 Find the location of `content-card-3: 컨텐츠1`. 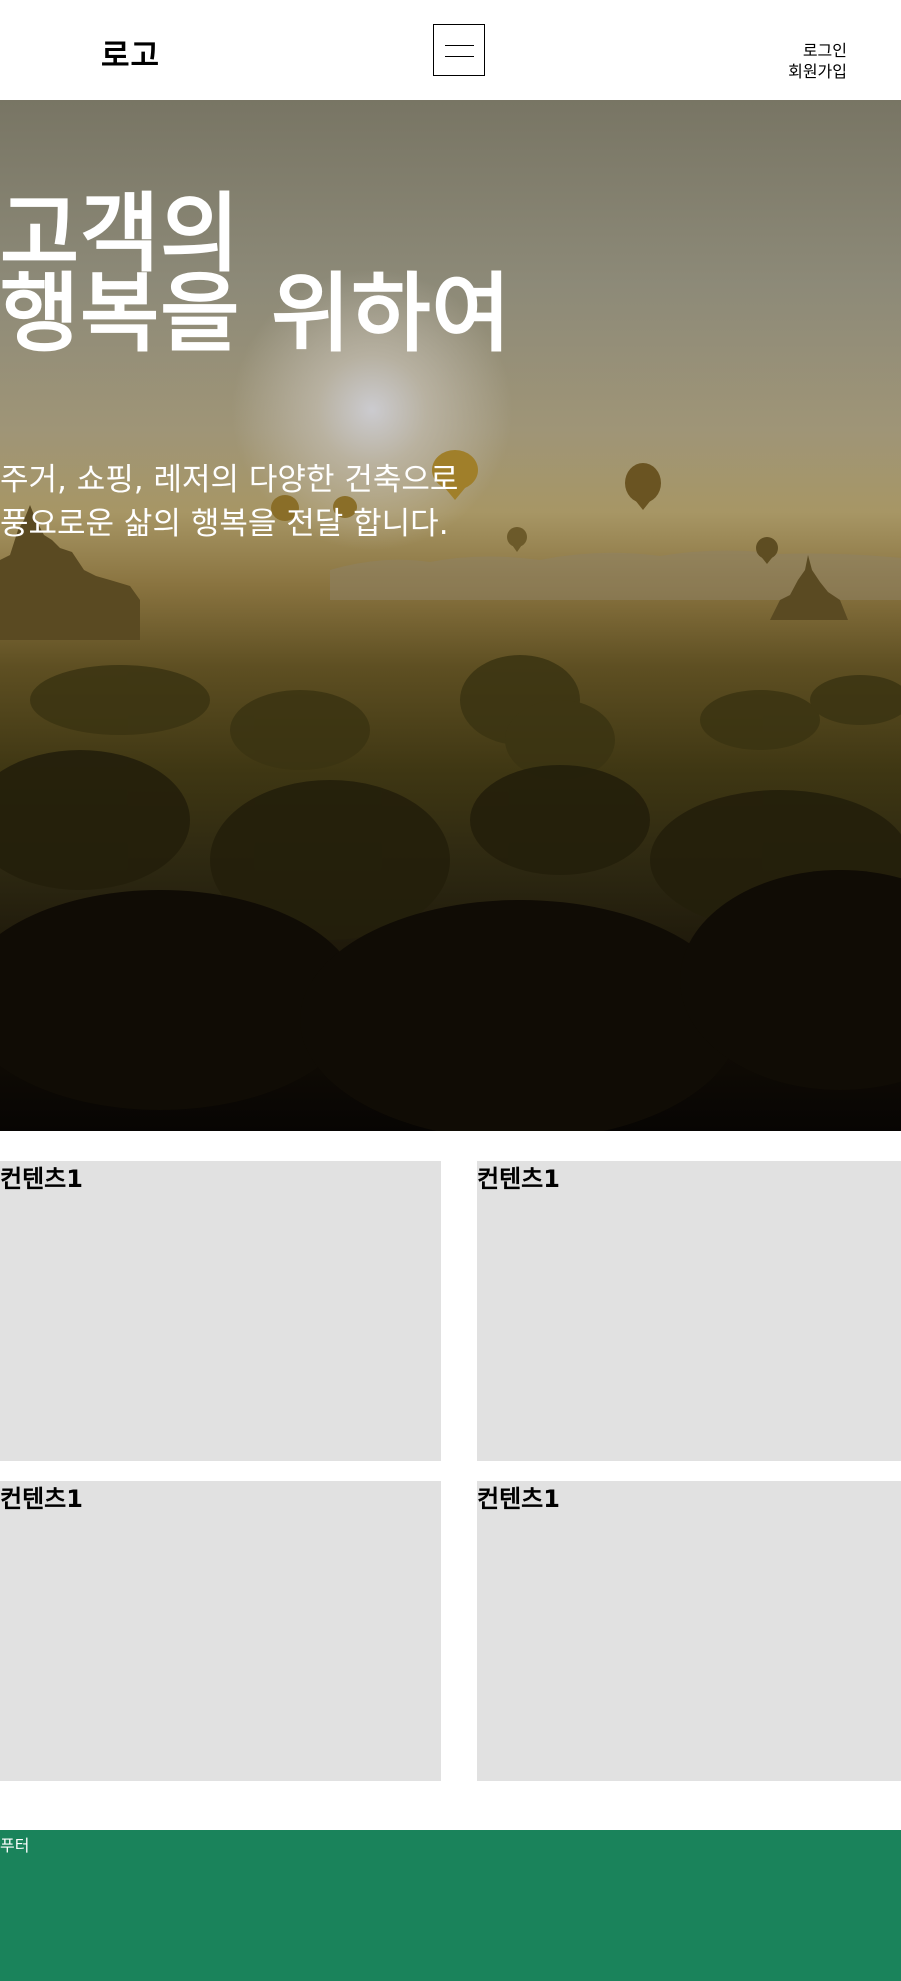

content-card-3: 컨텐츠1 is located at coordinates (220, 1631).